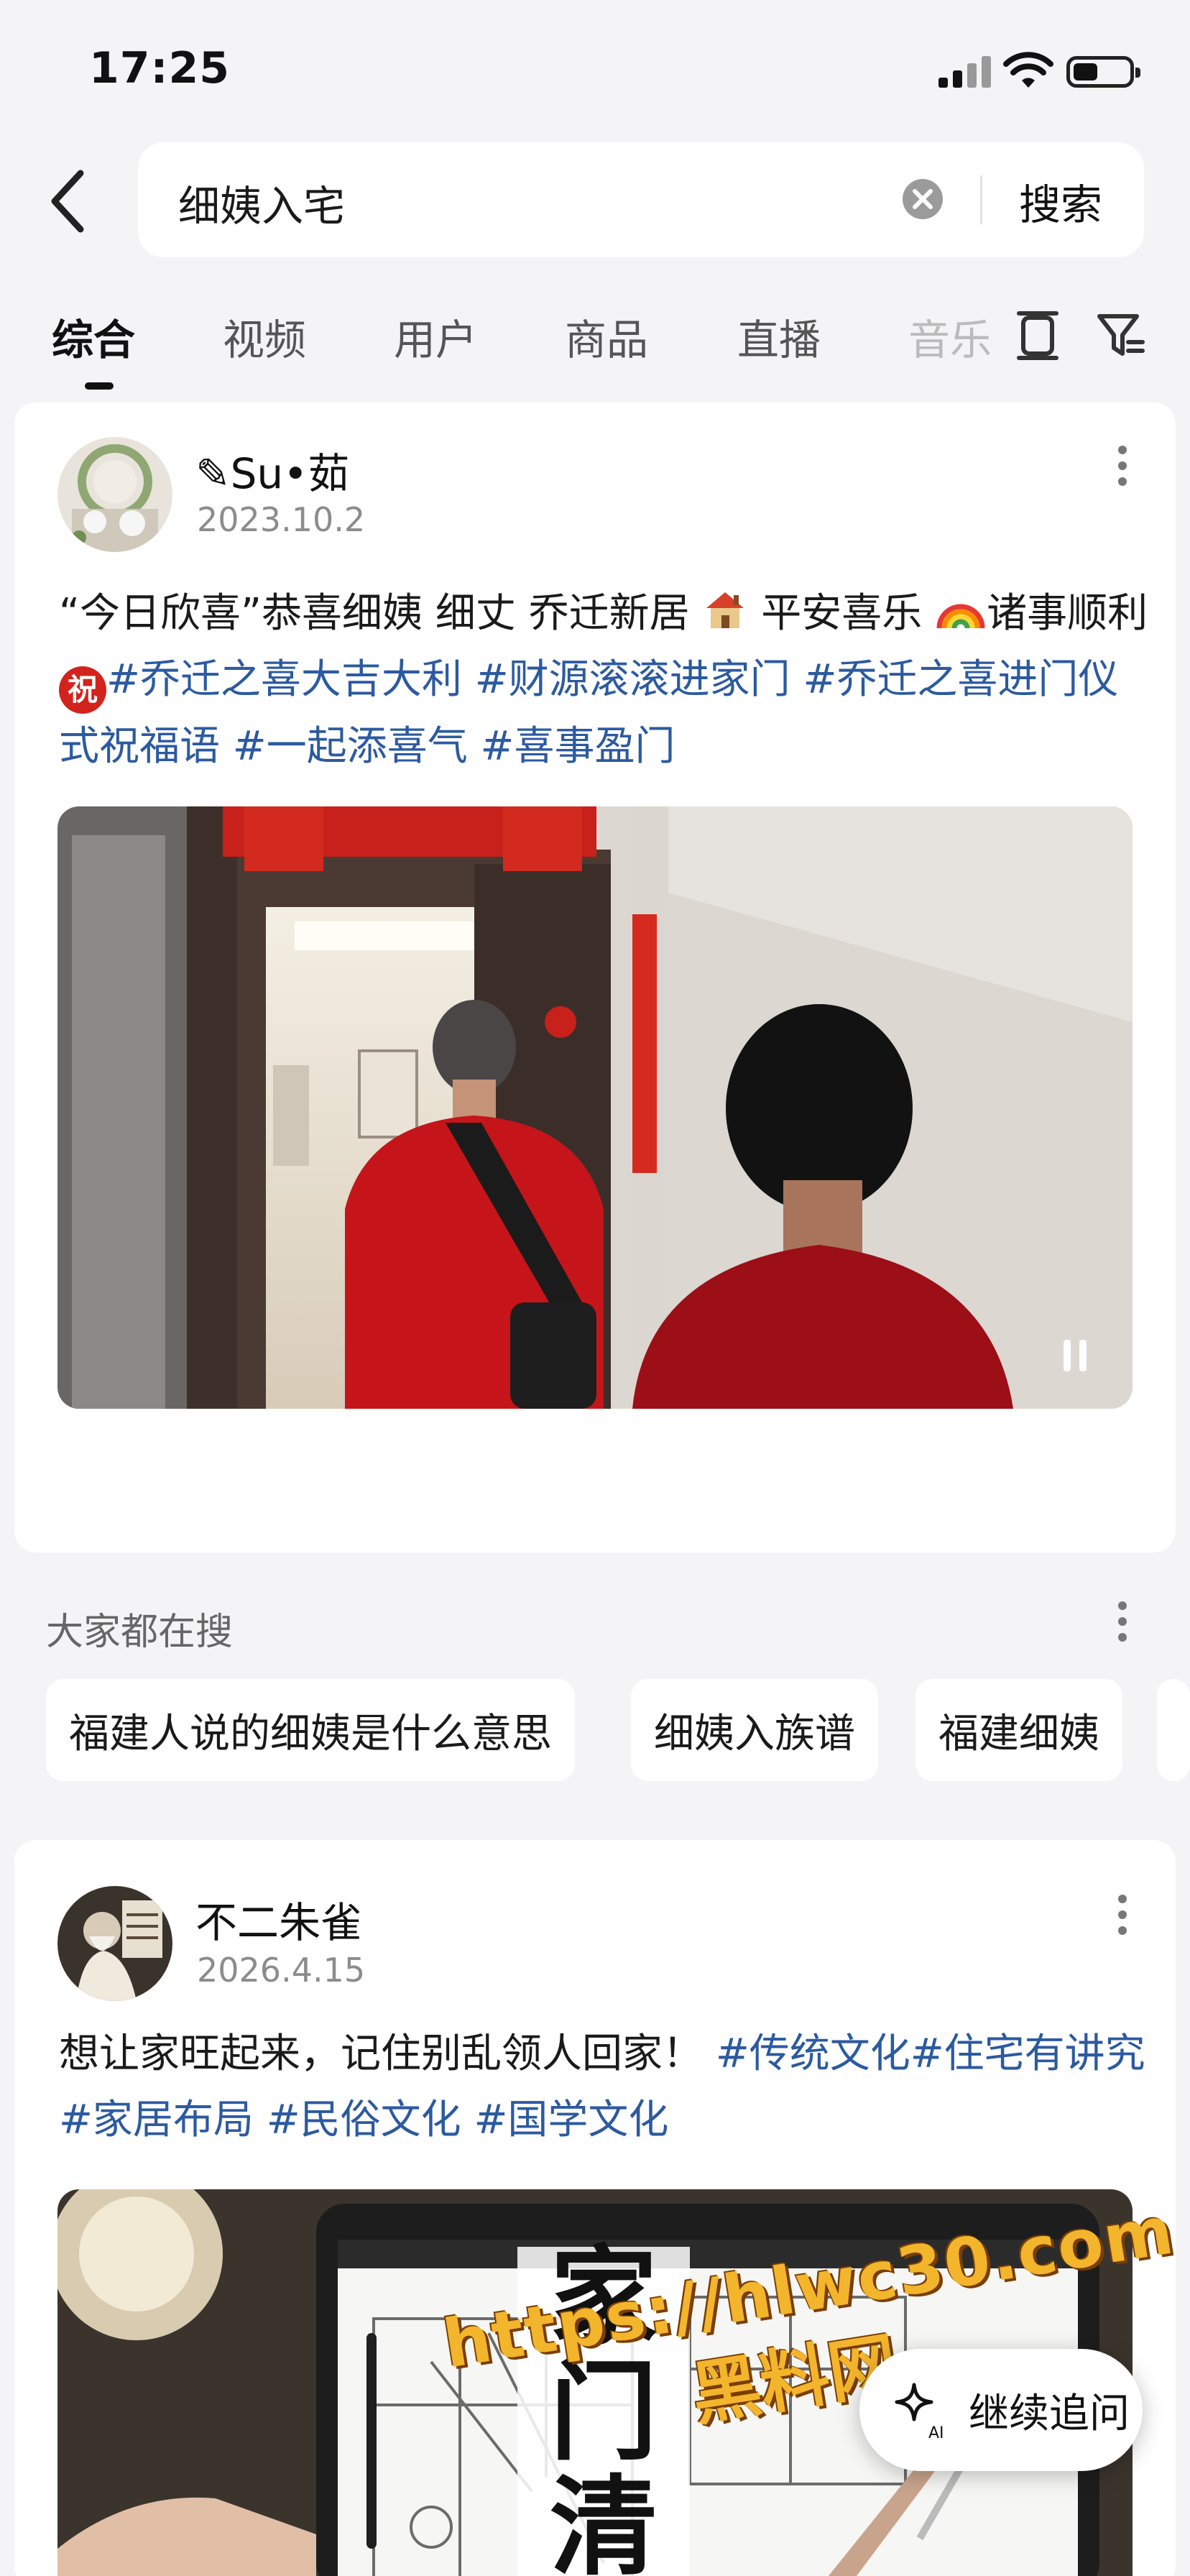  I want to click on status-time: 17:25, so click(159, 68).